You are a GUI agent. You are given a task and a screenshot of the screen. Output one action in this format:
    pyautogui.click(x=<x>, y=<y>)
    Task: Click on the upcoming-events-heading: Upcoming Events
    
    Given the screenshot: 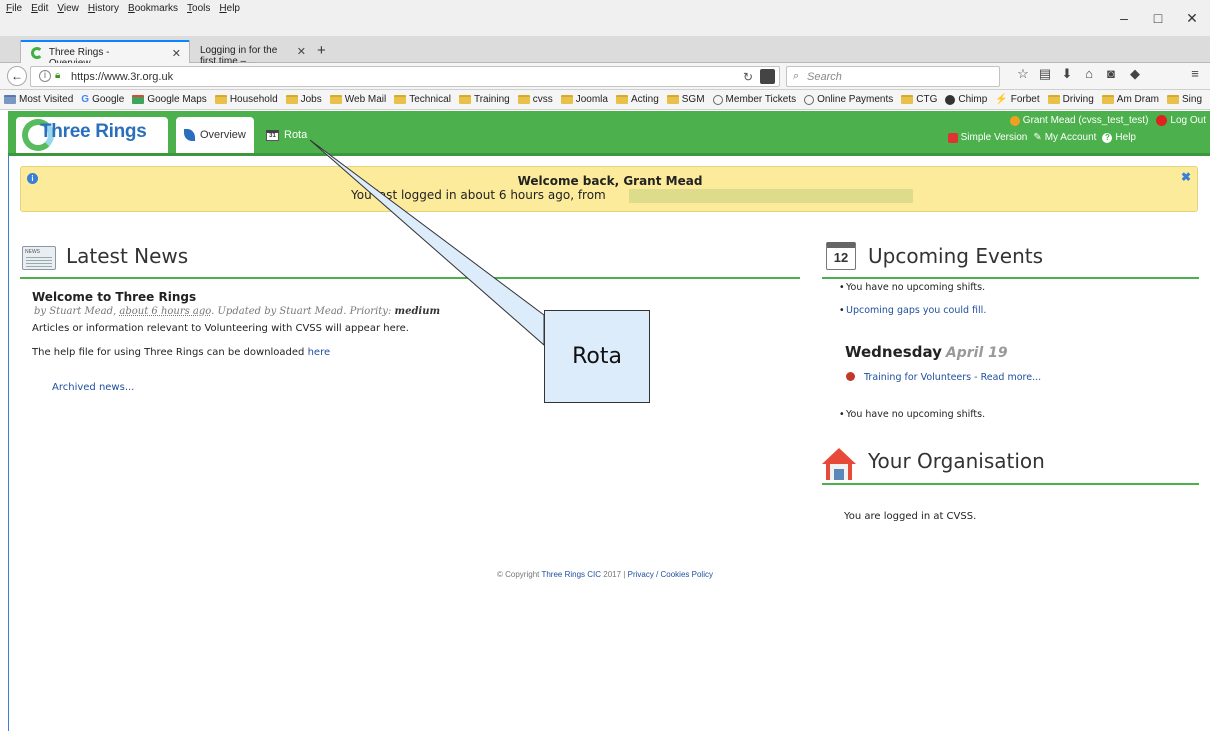 What is the action you would take?
    pyautogui.click(x=956, y=256)
    